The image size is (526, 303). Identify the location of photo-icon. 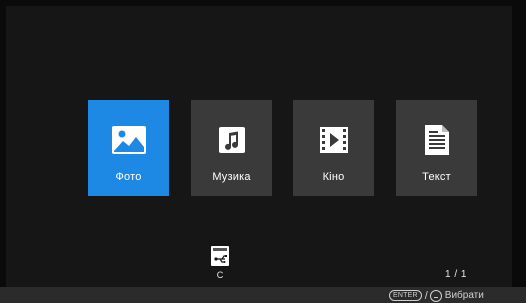
(129, 140).